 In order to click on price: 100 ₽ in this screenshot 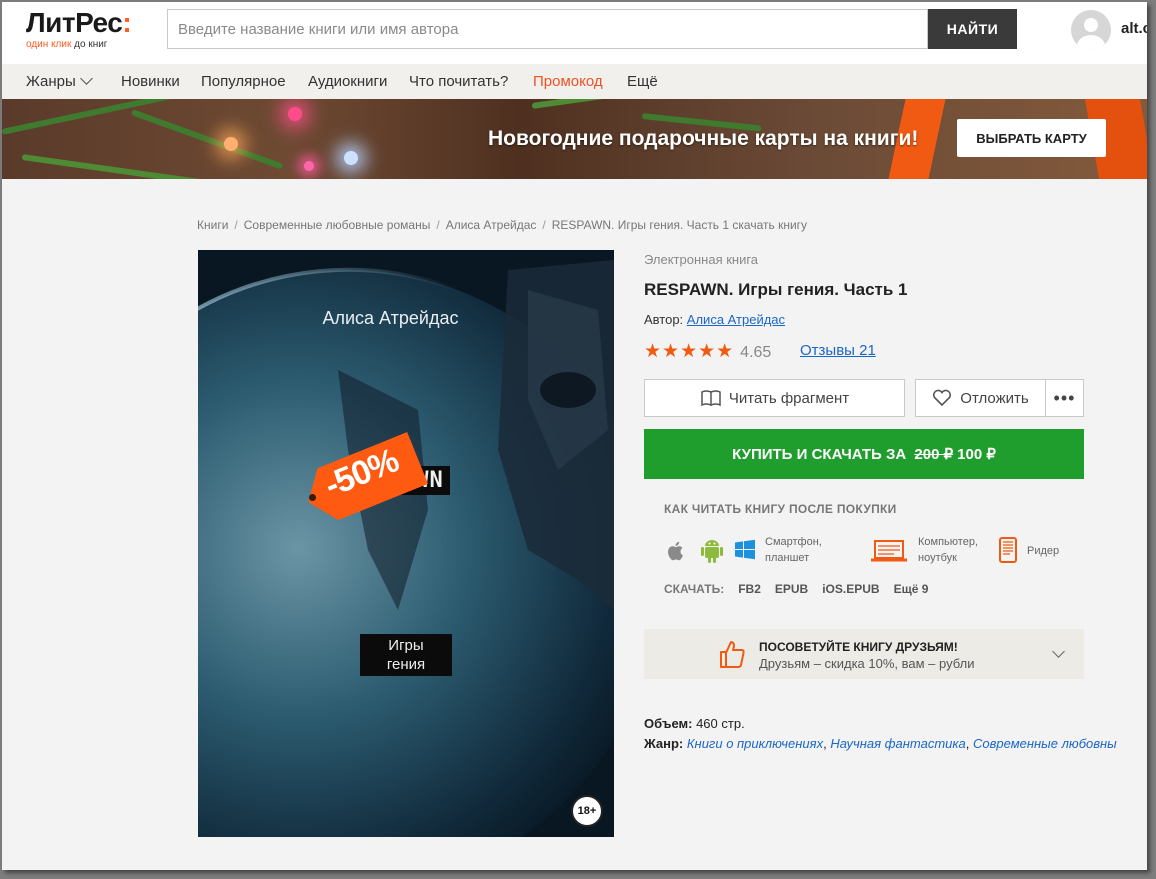, I will do `click(976, 454)`.